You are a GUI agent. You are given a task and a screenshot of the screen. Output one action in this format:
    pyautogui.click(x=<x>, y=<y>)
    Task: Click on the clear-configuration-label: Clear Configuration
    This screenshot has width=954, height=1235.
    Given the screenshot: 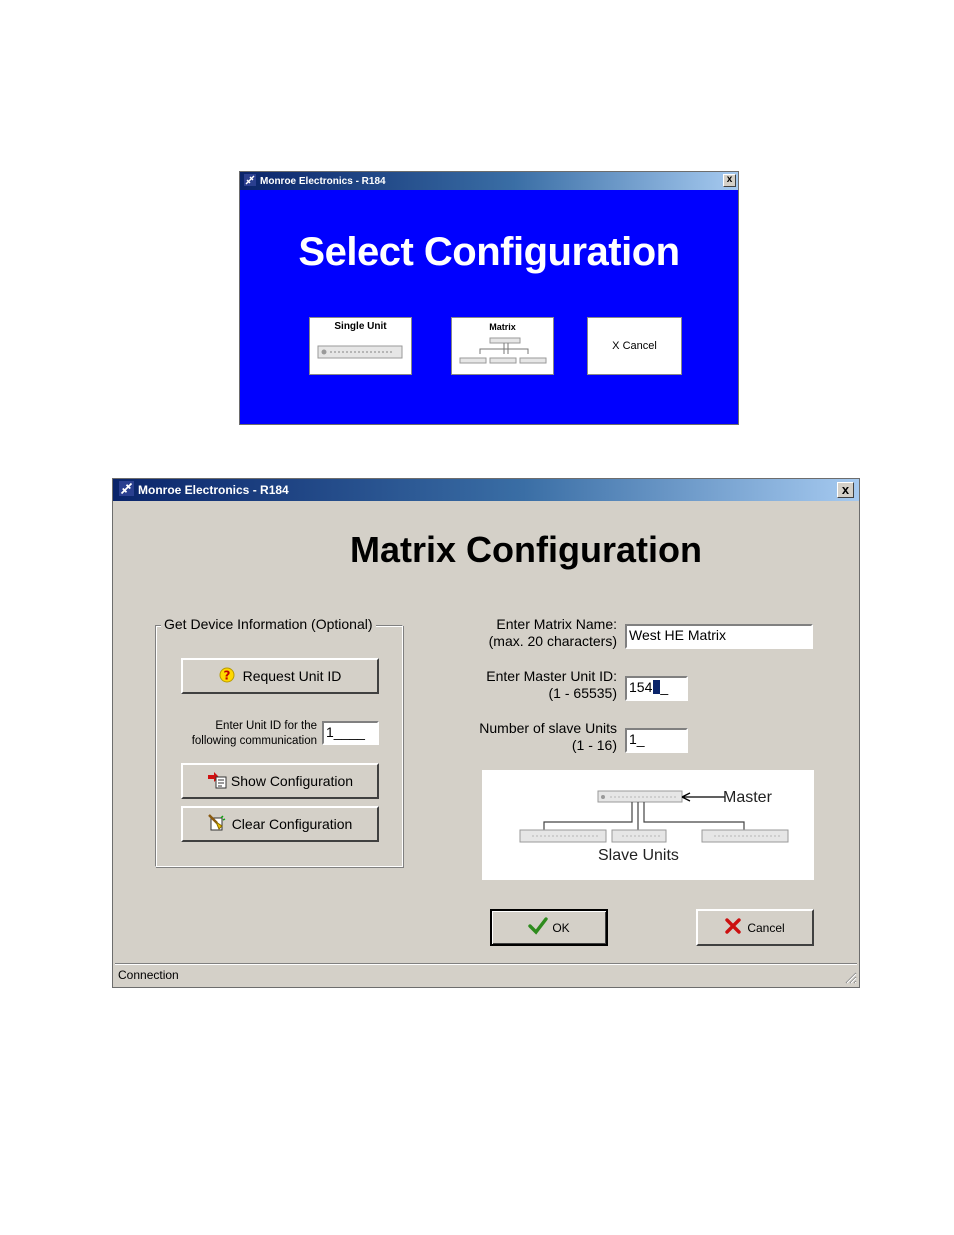 What is the action you would take?
    pyautogui.click(x=292, y=824)
    